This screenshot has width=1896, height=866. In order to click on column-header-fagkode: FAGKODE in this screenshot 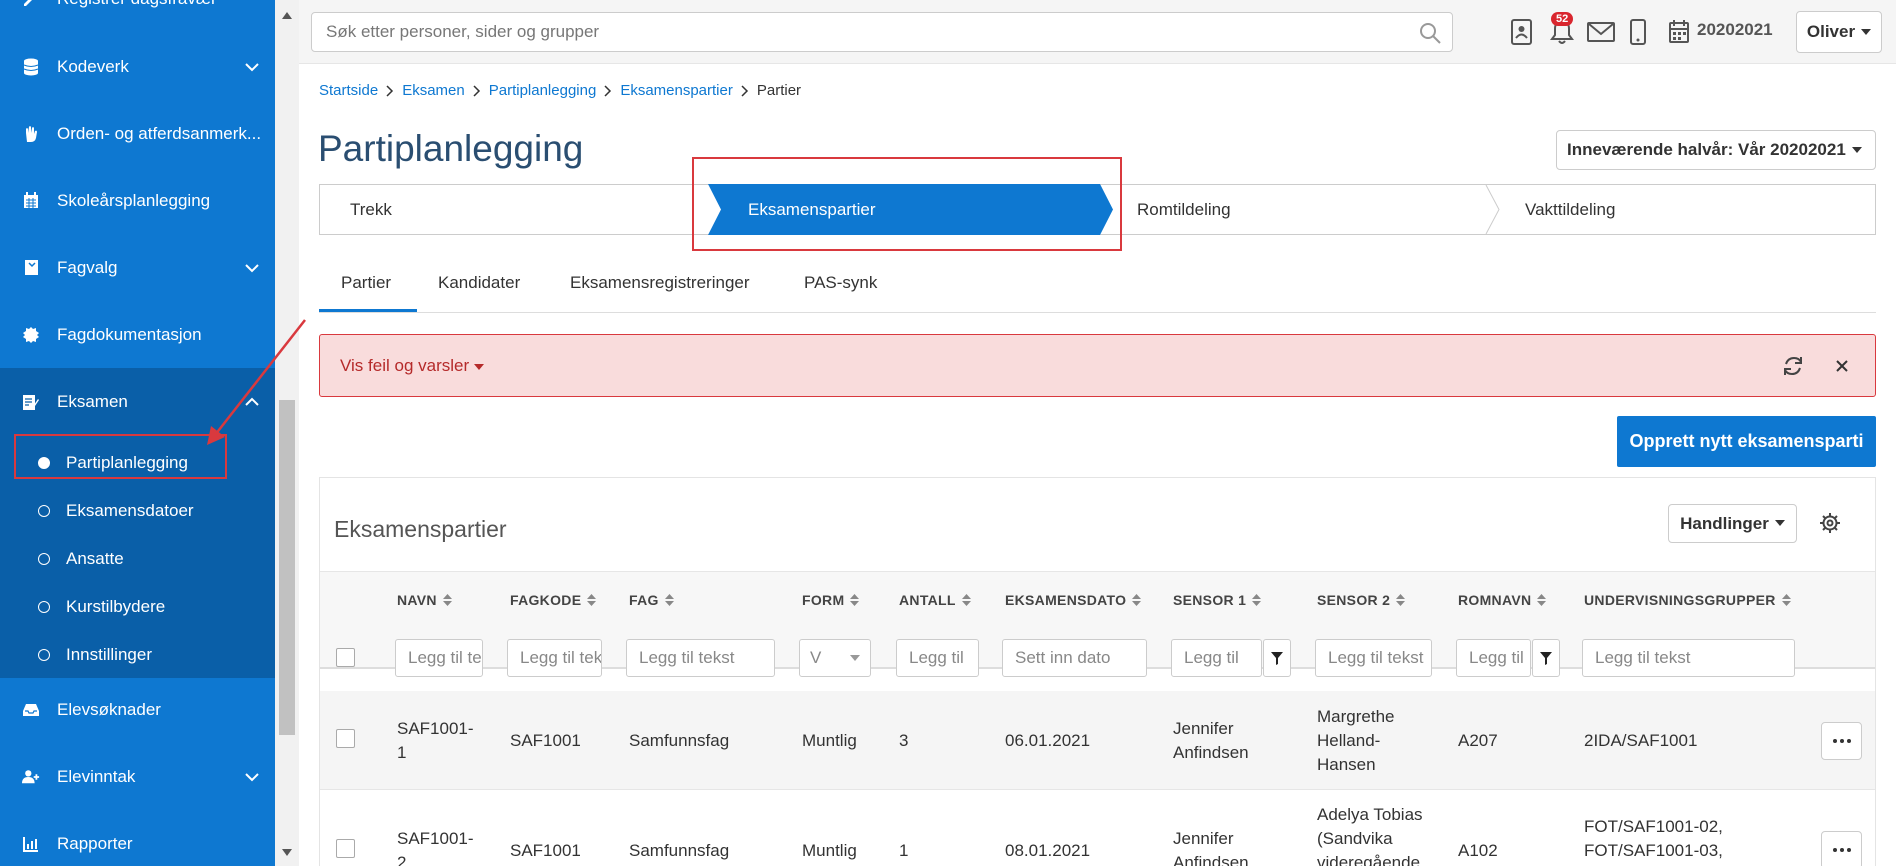, I will do `click(553, 600)`.